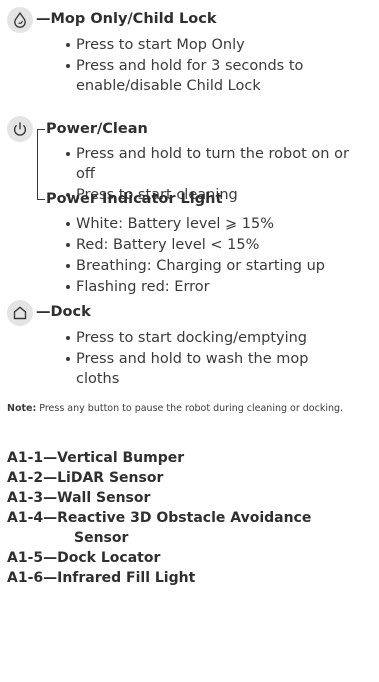 This screenshot has height=682, width=379. I want to click on dock-section-heading: —Dock, so click(63, 312).